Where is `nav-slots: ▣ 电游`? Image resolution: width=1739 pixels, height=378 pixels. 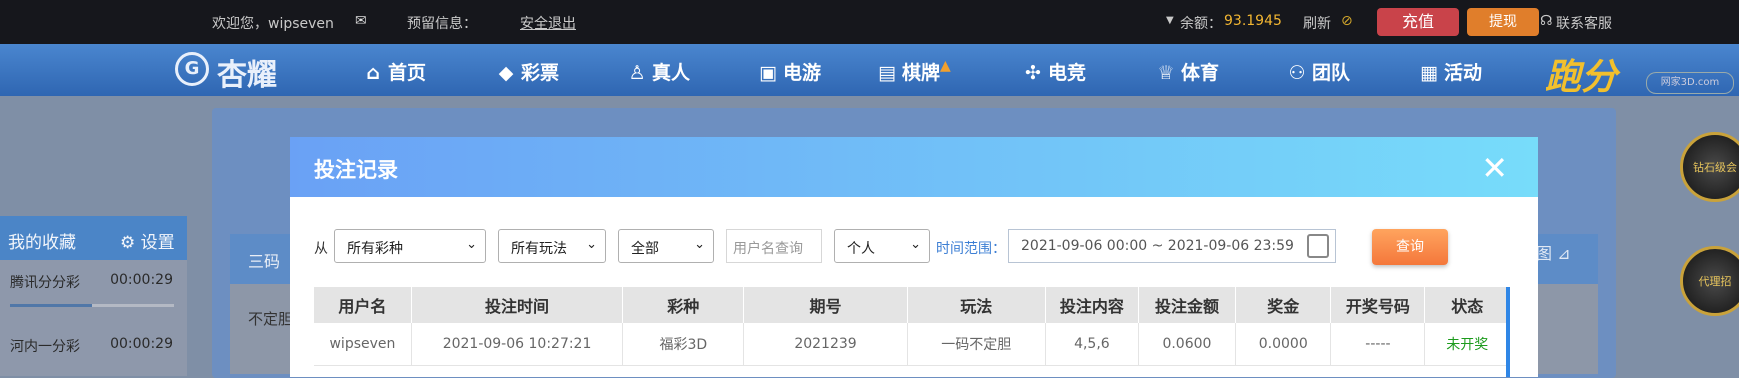
nav-slots: ▣ 电游 is located at coordinates (789, 71).